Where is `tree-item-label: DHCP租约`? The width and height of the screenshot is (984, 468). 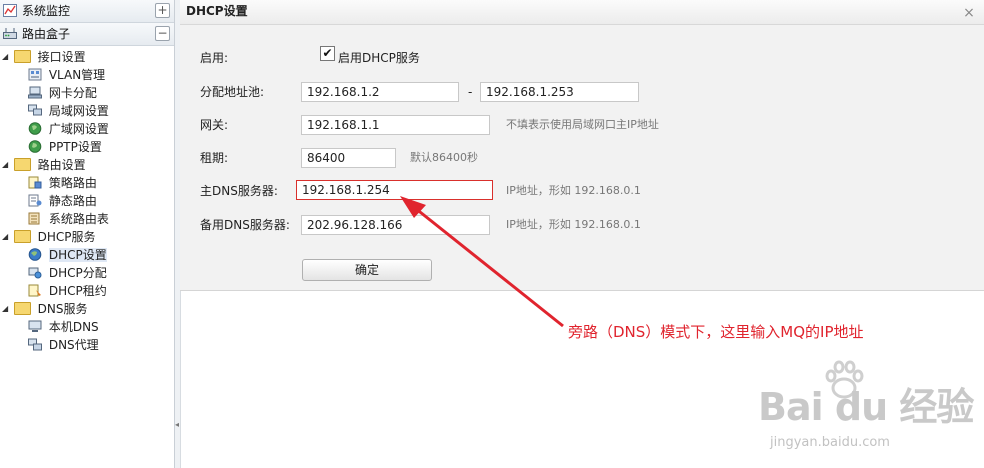
tree-item-label: DHCP租约 is located at coordinates (77, 291).